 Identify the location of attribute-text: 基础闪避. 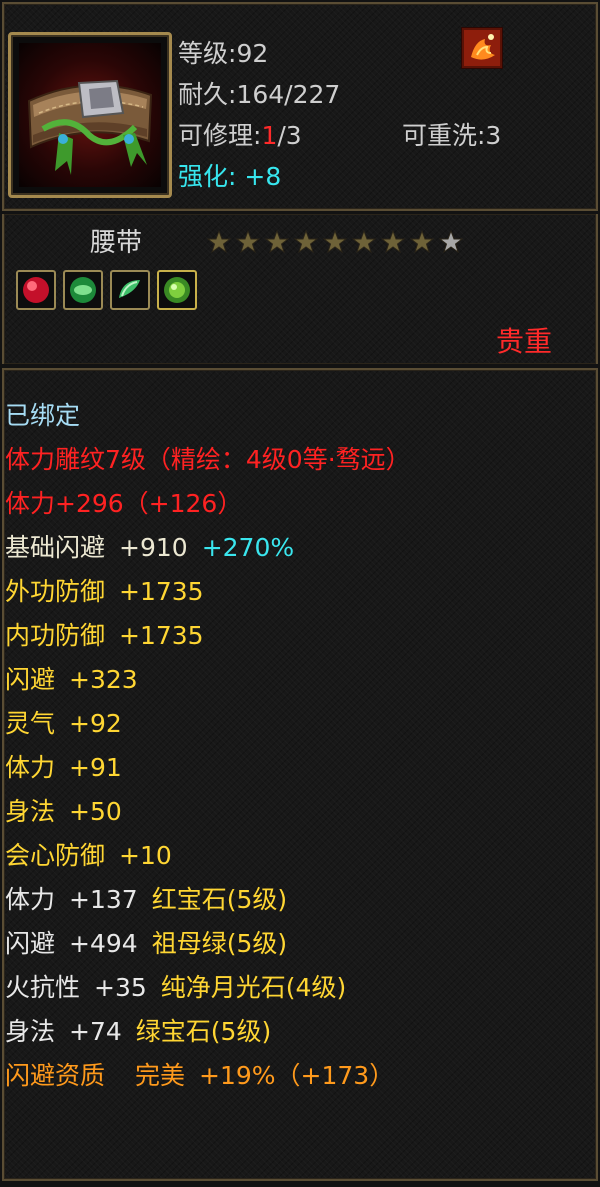
(55, 547).